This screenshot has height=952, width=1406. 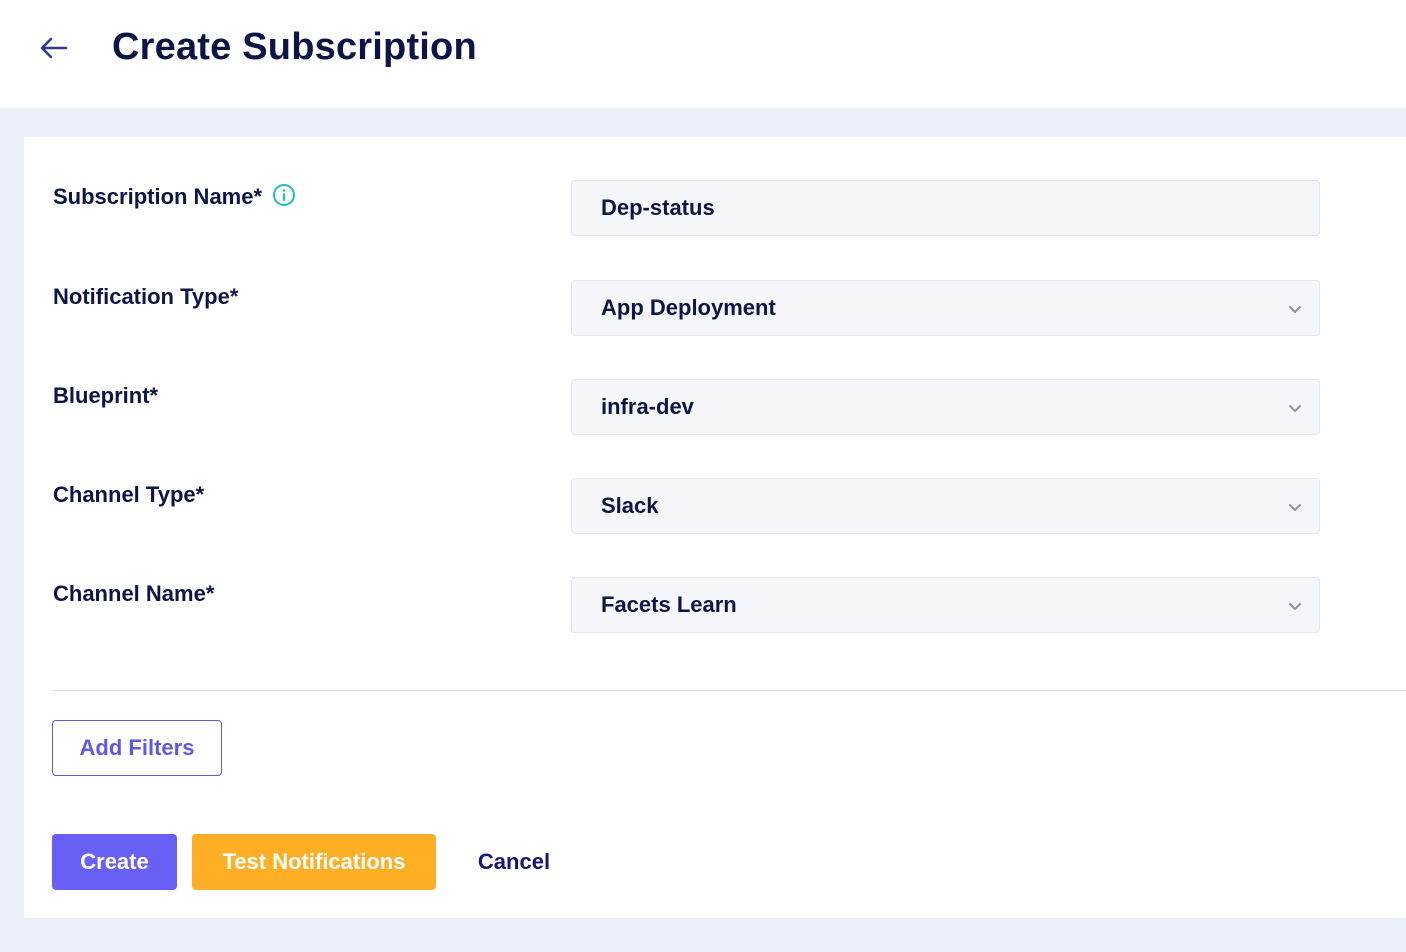 What do you see at coordinates (688, 307) in the screenshot?
I see `notification-type-value: App Deployment` at bounding box center [688, 307].